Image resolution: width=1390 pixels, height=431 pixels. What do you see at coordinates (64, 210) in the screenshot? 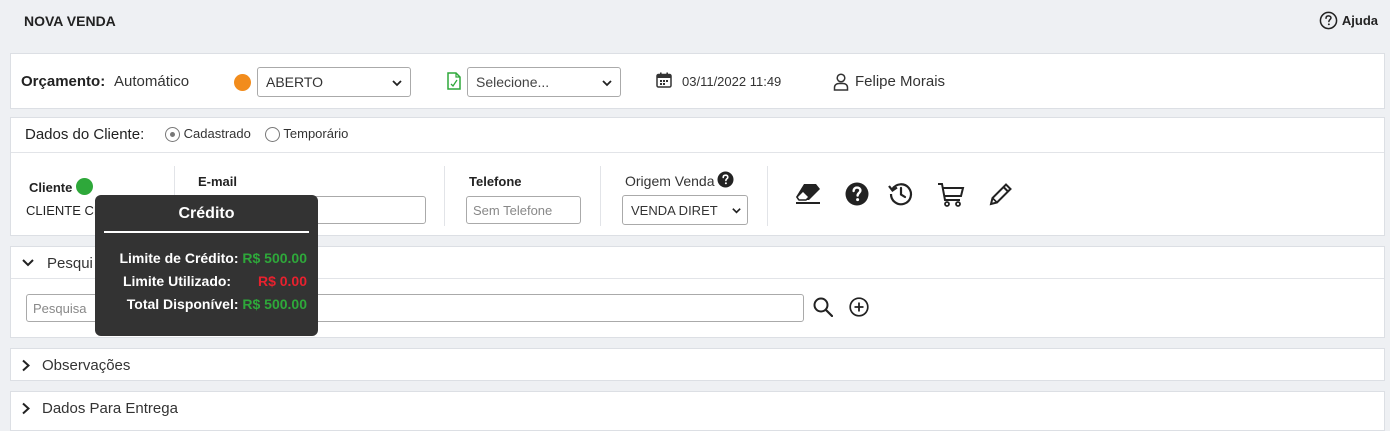
I see `client-name: CLIENTE CL` at bounding box center [64, 210].